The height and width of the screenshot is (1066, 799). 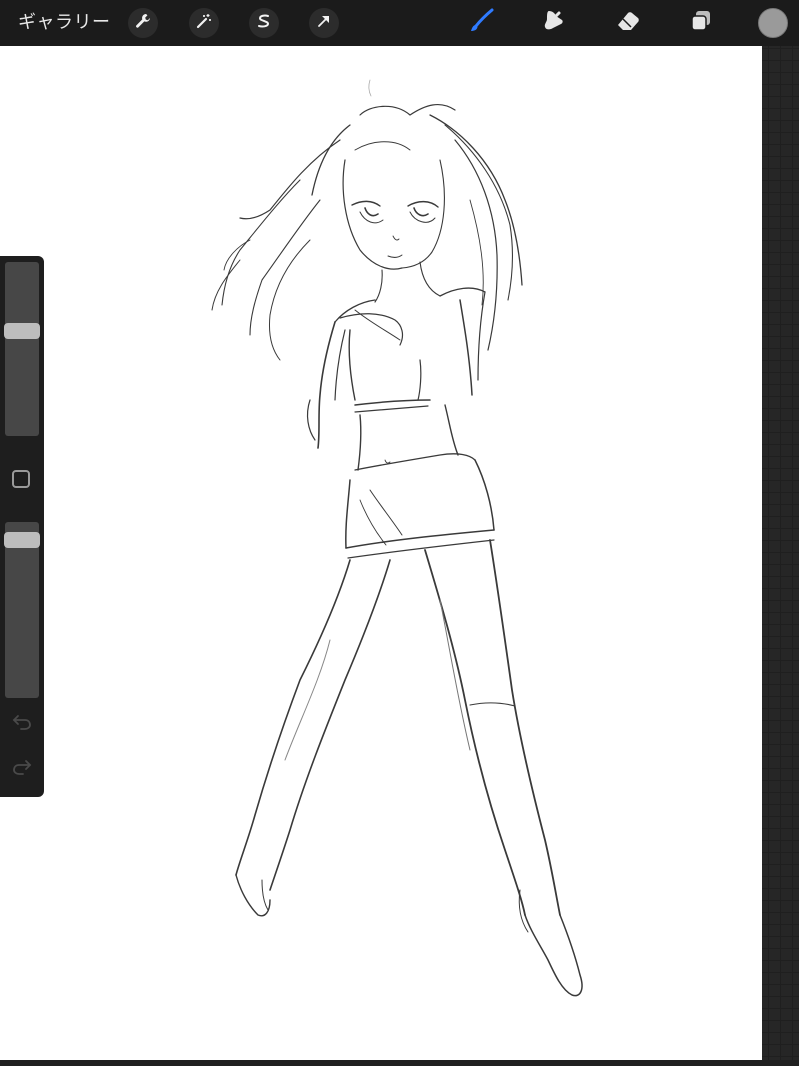 I want to click on eraser-button, so click(x=628, y=23).